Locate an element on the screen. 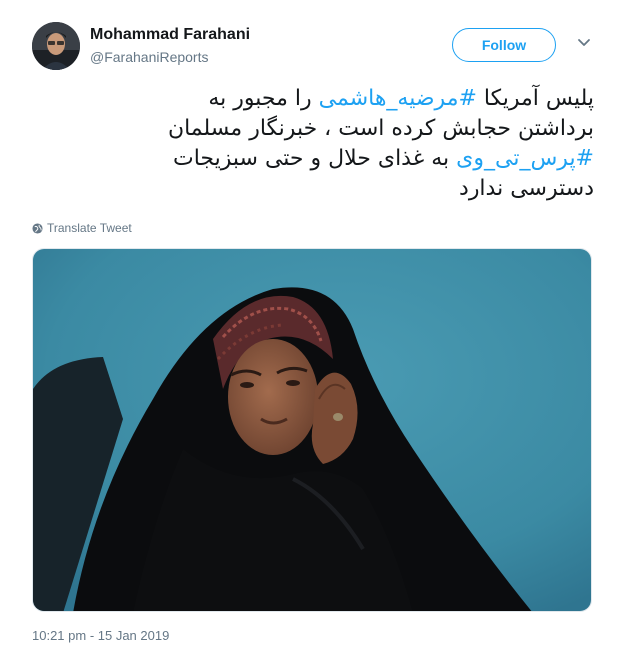 Image resolution: width=628 pixels, height=650 pixels. tweet-text-segment: پلیس آمریکا is located at coordinates (535, 98).